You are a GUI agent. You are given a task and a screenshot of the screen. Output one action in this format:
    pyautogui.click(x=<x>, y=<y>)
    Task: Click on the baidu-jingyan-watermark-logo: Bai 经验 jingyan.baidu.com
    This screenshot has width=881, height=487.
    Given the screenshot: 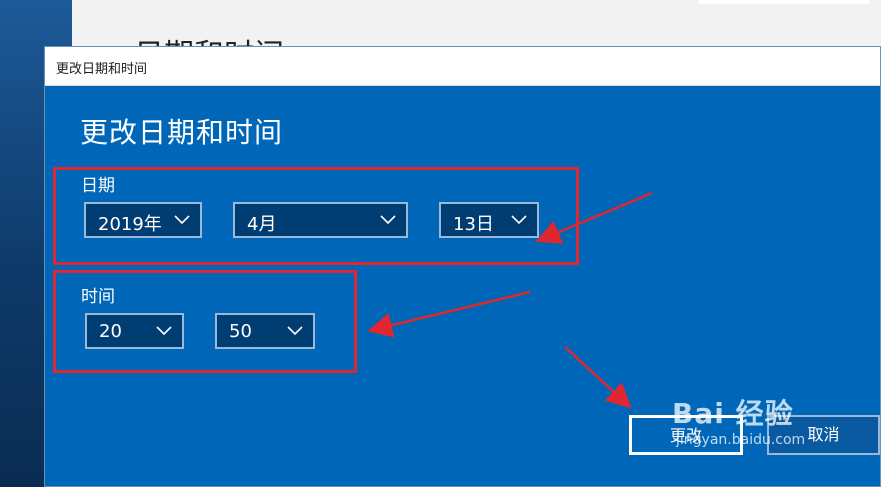 What is the action you would take?
    pyautogui.click(x=739, y=422)
    